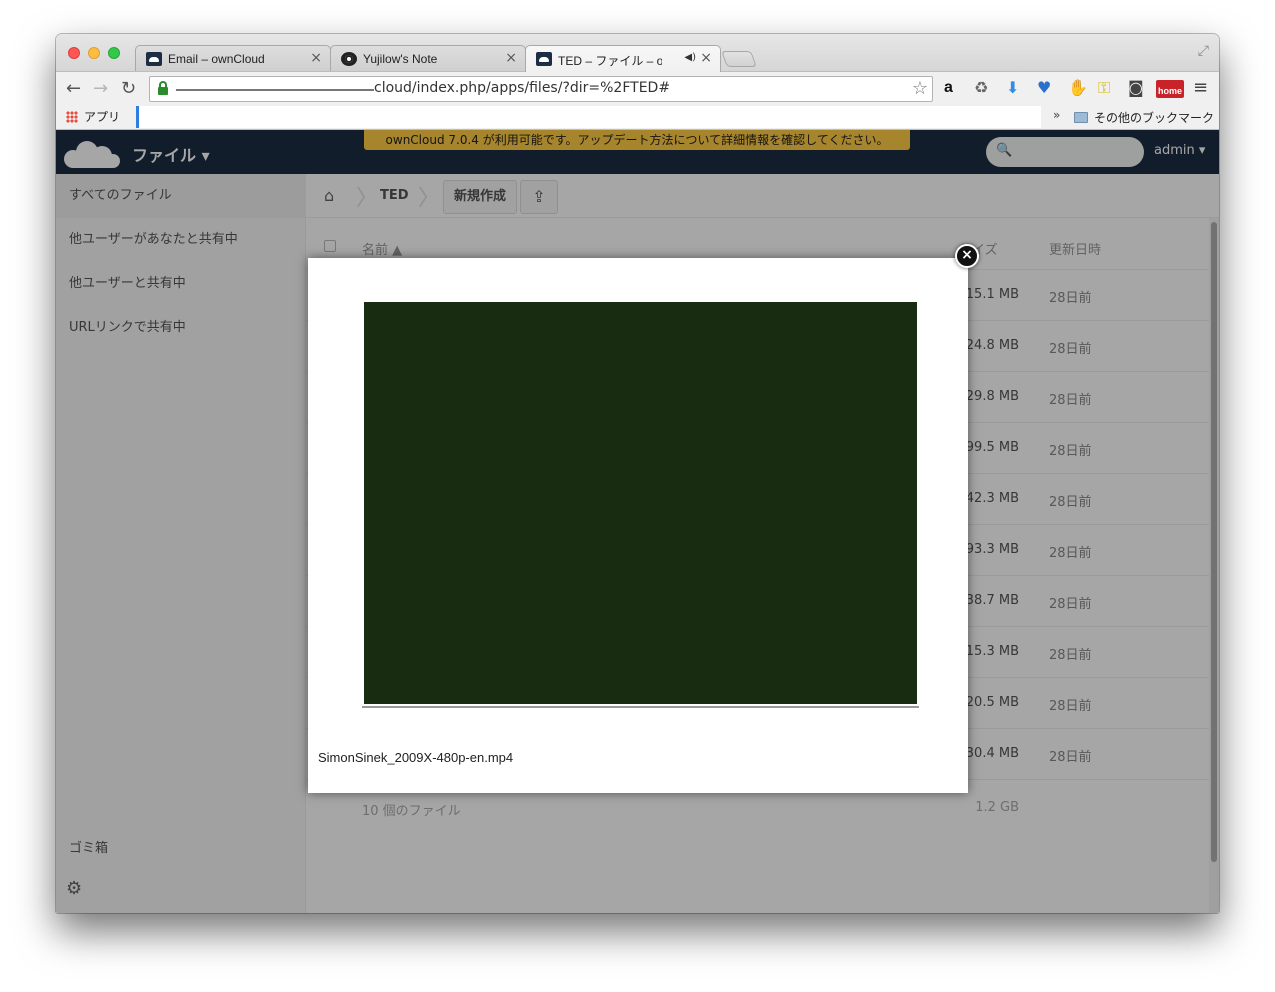 The width and height of the screenshot is (1275, 992). I want to click on tab-title: Yujilow's Note, so click(400, 59).